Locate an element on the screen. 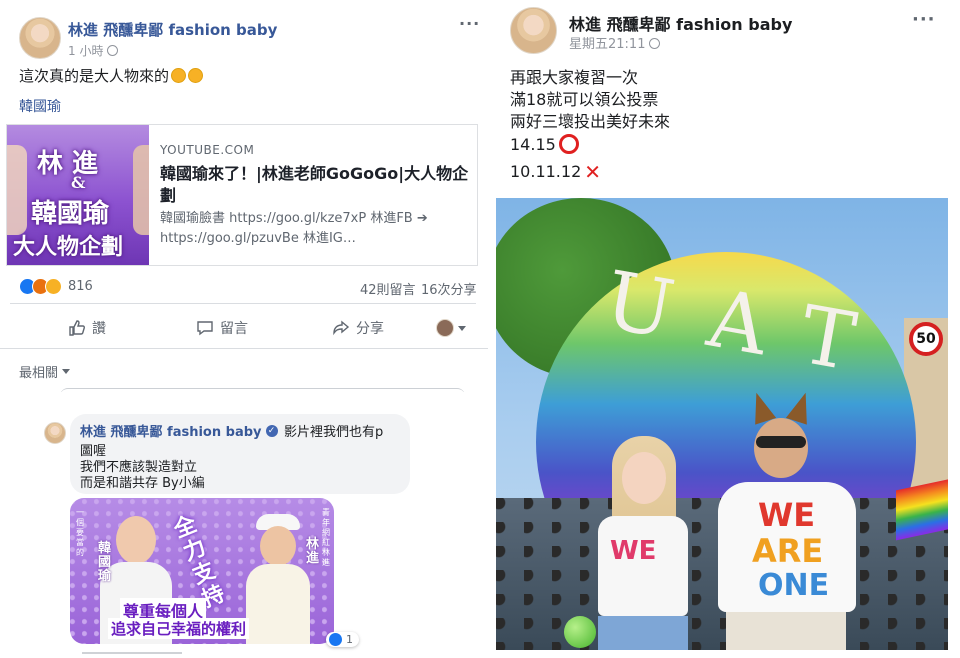 Image resolution: width=960 pixels, height=658 pixels. link-thumbnail: 林 進 & 韓國瑜 大人物企劃 is located at coordinates (78, 195).